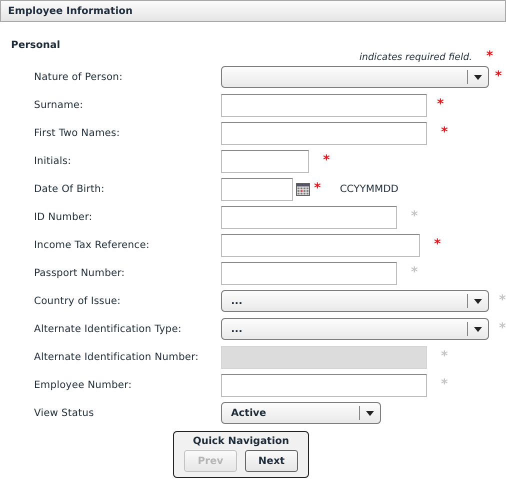 The width and height of the screenshot is (506, 479). What do you see at coordinates (70, 189) in the screenshot?
I see `field-label: Date Of Birth:` at bounding box center [70, 189].